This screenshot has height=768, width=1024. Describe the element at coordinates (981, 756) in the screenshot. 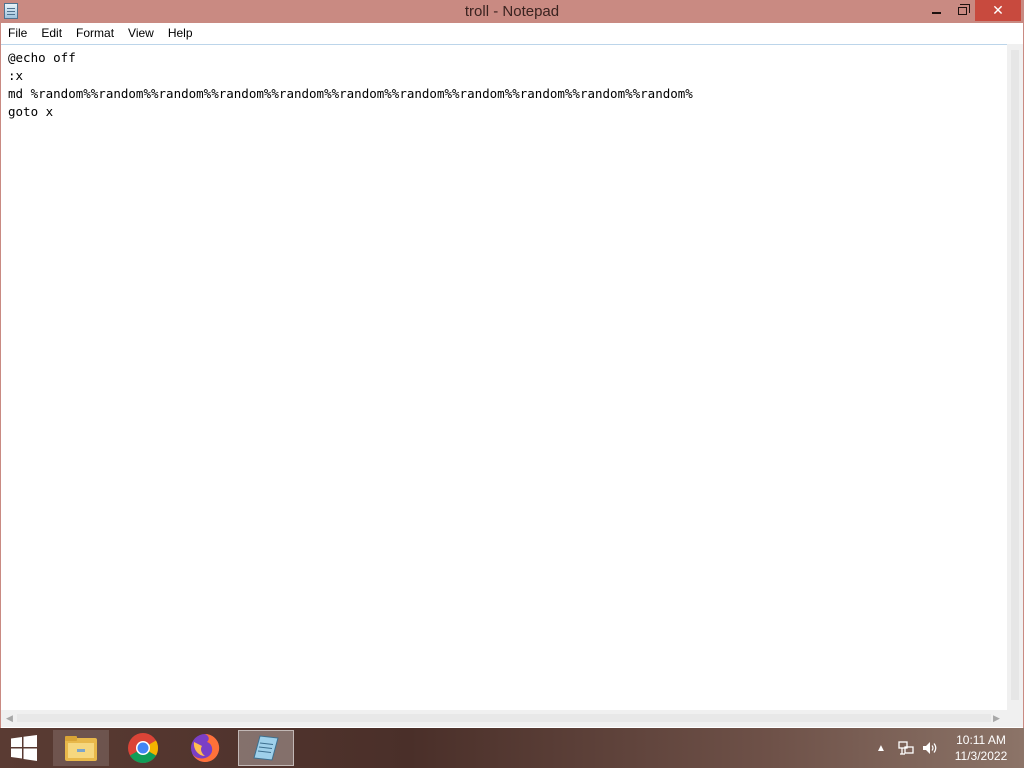

I see `clock-date: 11/3/2022` at that location.